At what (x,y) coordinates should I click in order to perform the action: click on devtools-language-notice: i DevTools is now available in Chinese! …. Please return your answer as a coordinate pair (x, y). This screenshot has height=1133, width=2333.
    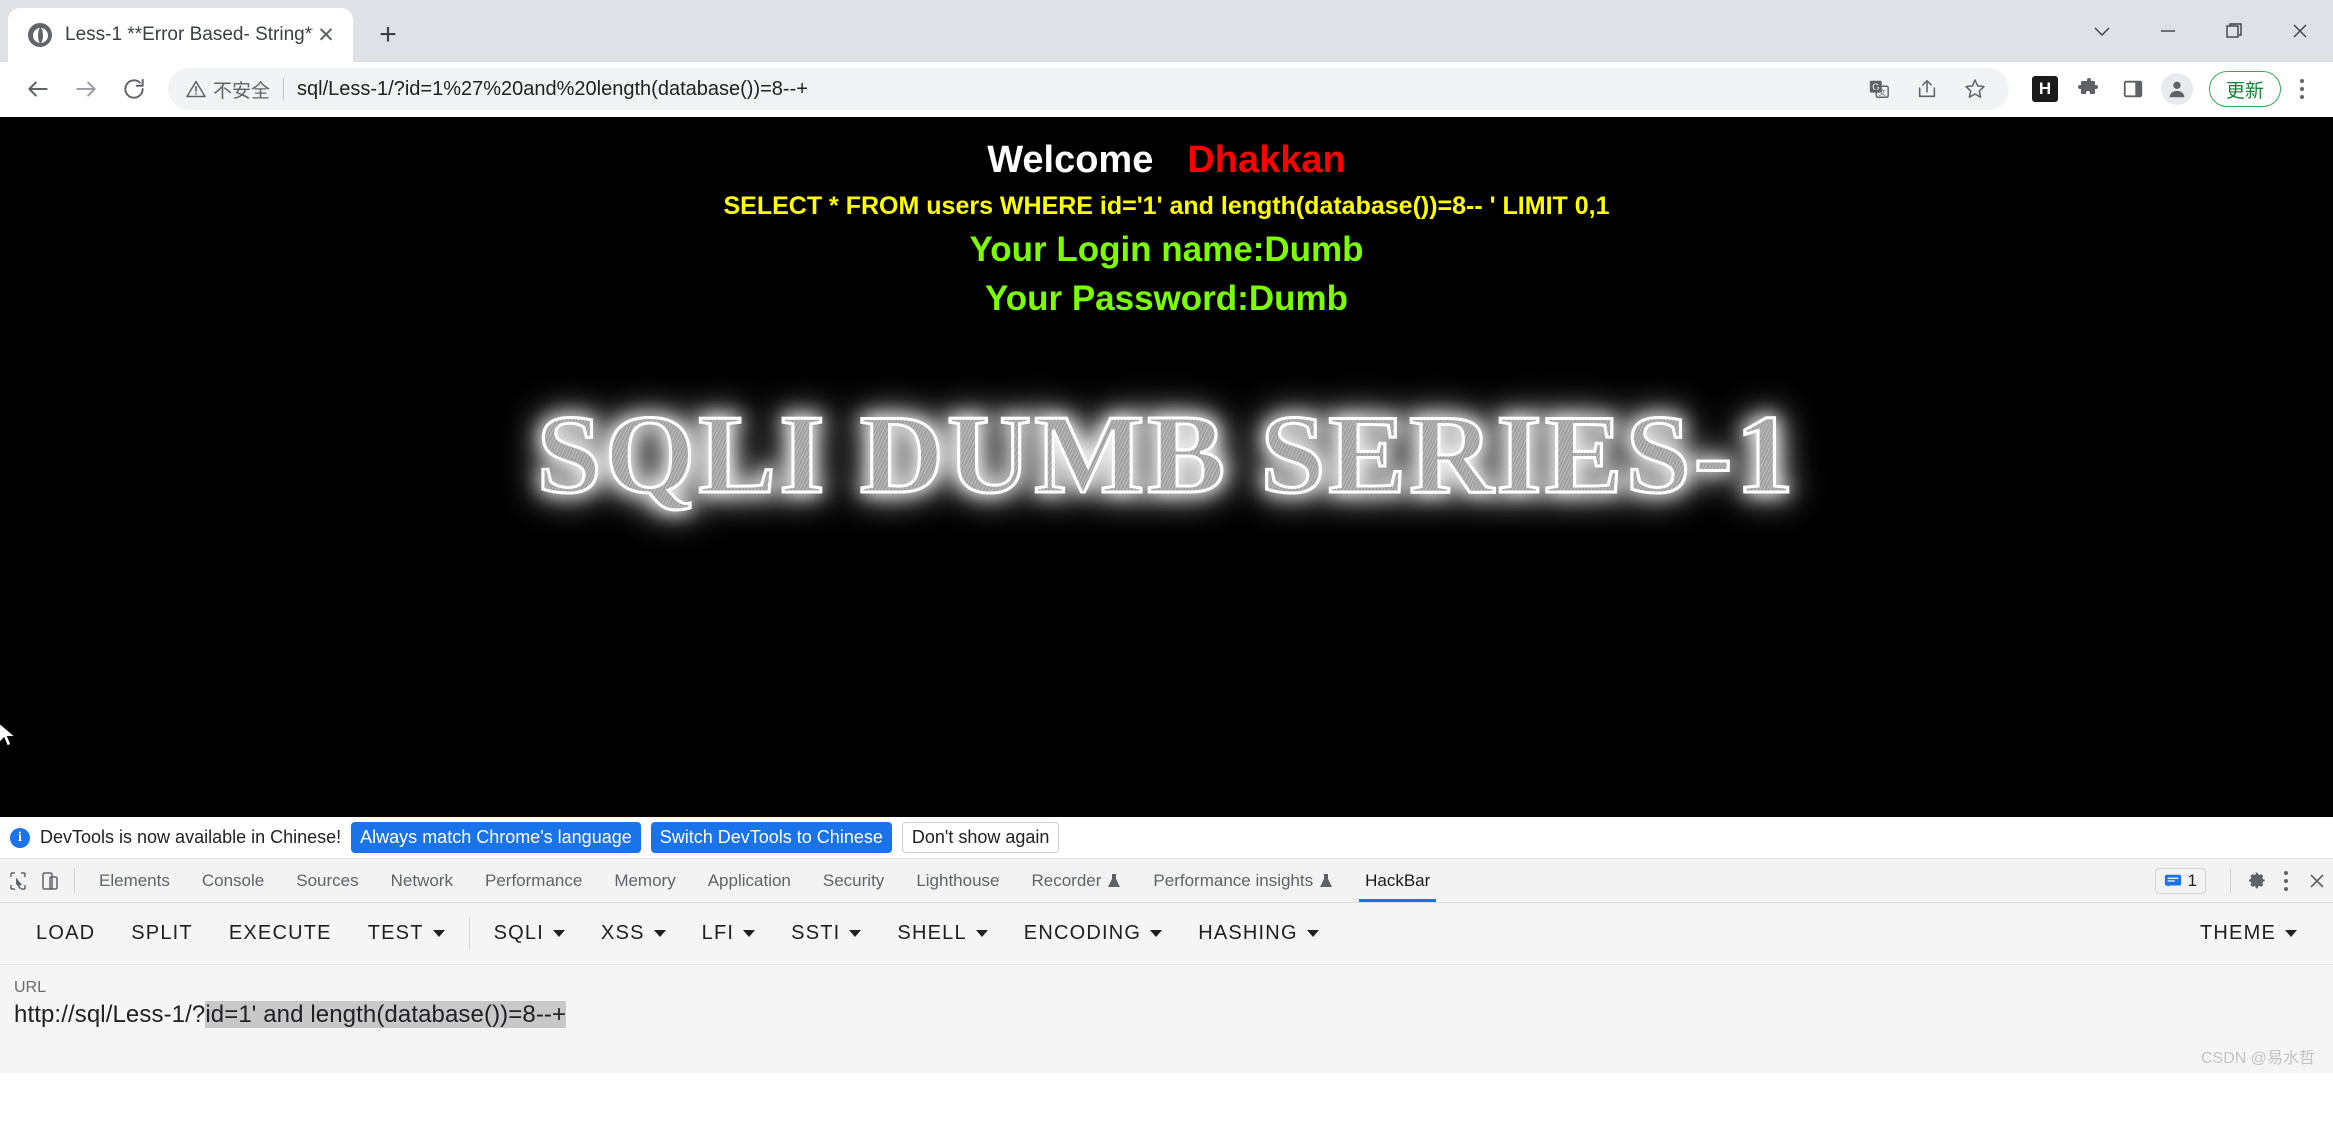
    Looking at the image, I should click on (1166, 838).